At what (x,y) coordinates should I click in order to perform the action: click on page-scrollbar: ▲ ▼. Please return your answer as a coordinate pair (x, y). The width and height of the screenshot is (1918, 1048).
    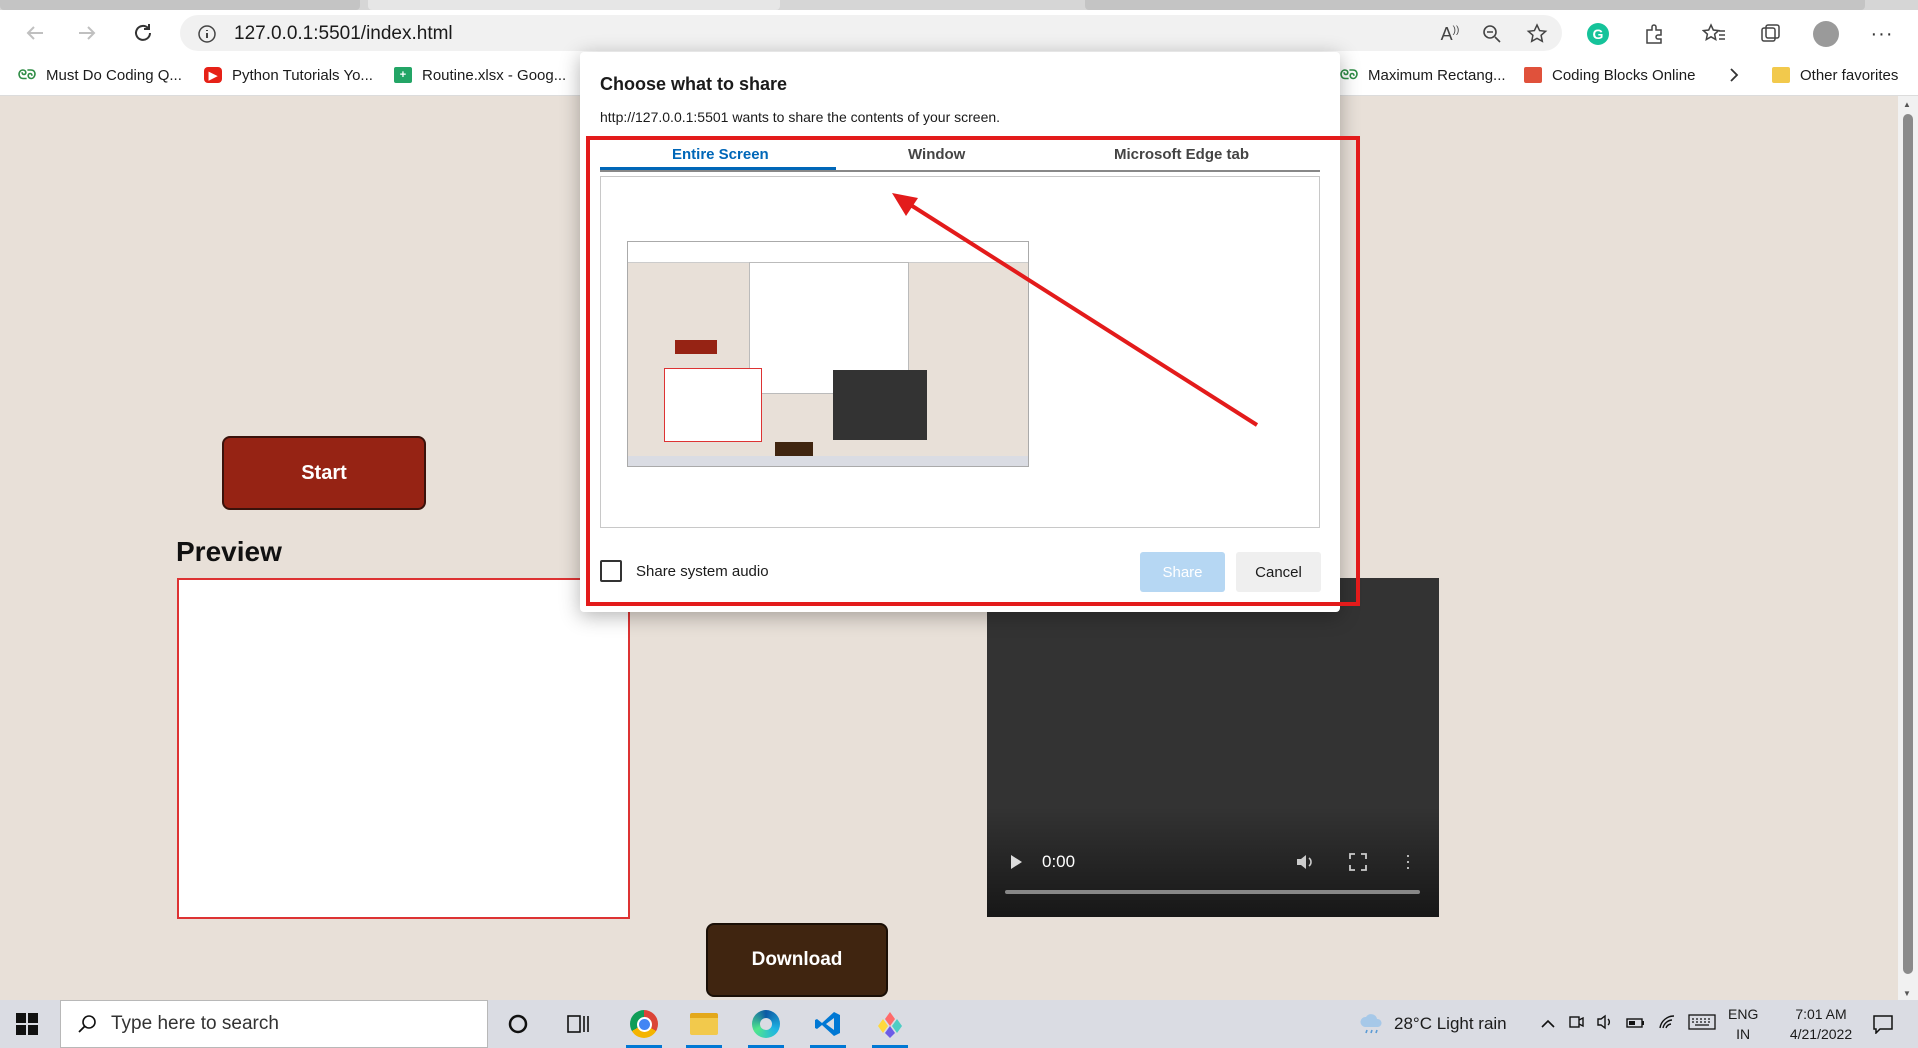
    Looking at the image, I should click on (1908, 548).